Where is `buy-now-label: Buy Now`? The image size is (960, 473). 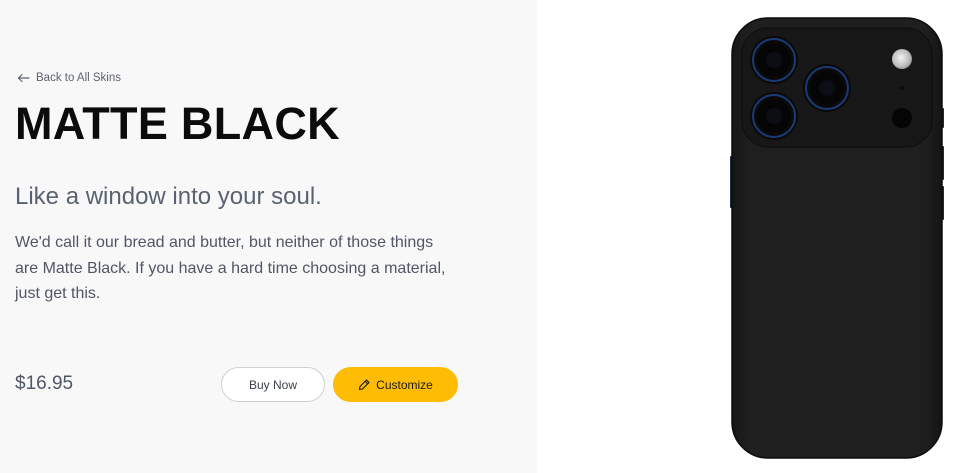 buy-now-label: Buy Now is located at coordinates (273, 384).